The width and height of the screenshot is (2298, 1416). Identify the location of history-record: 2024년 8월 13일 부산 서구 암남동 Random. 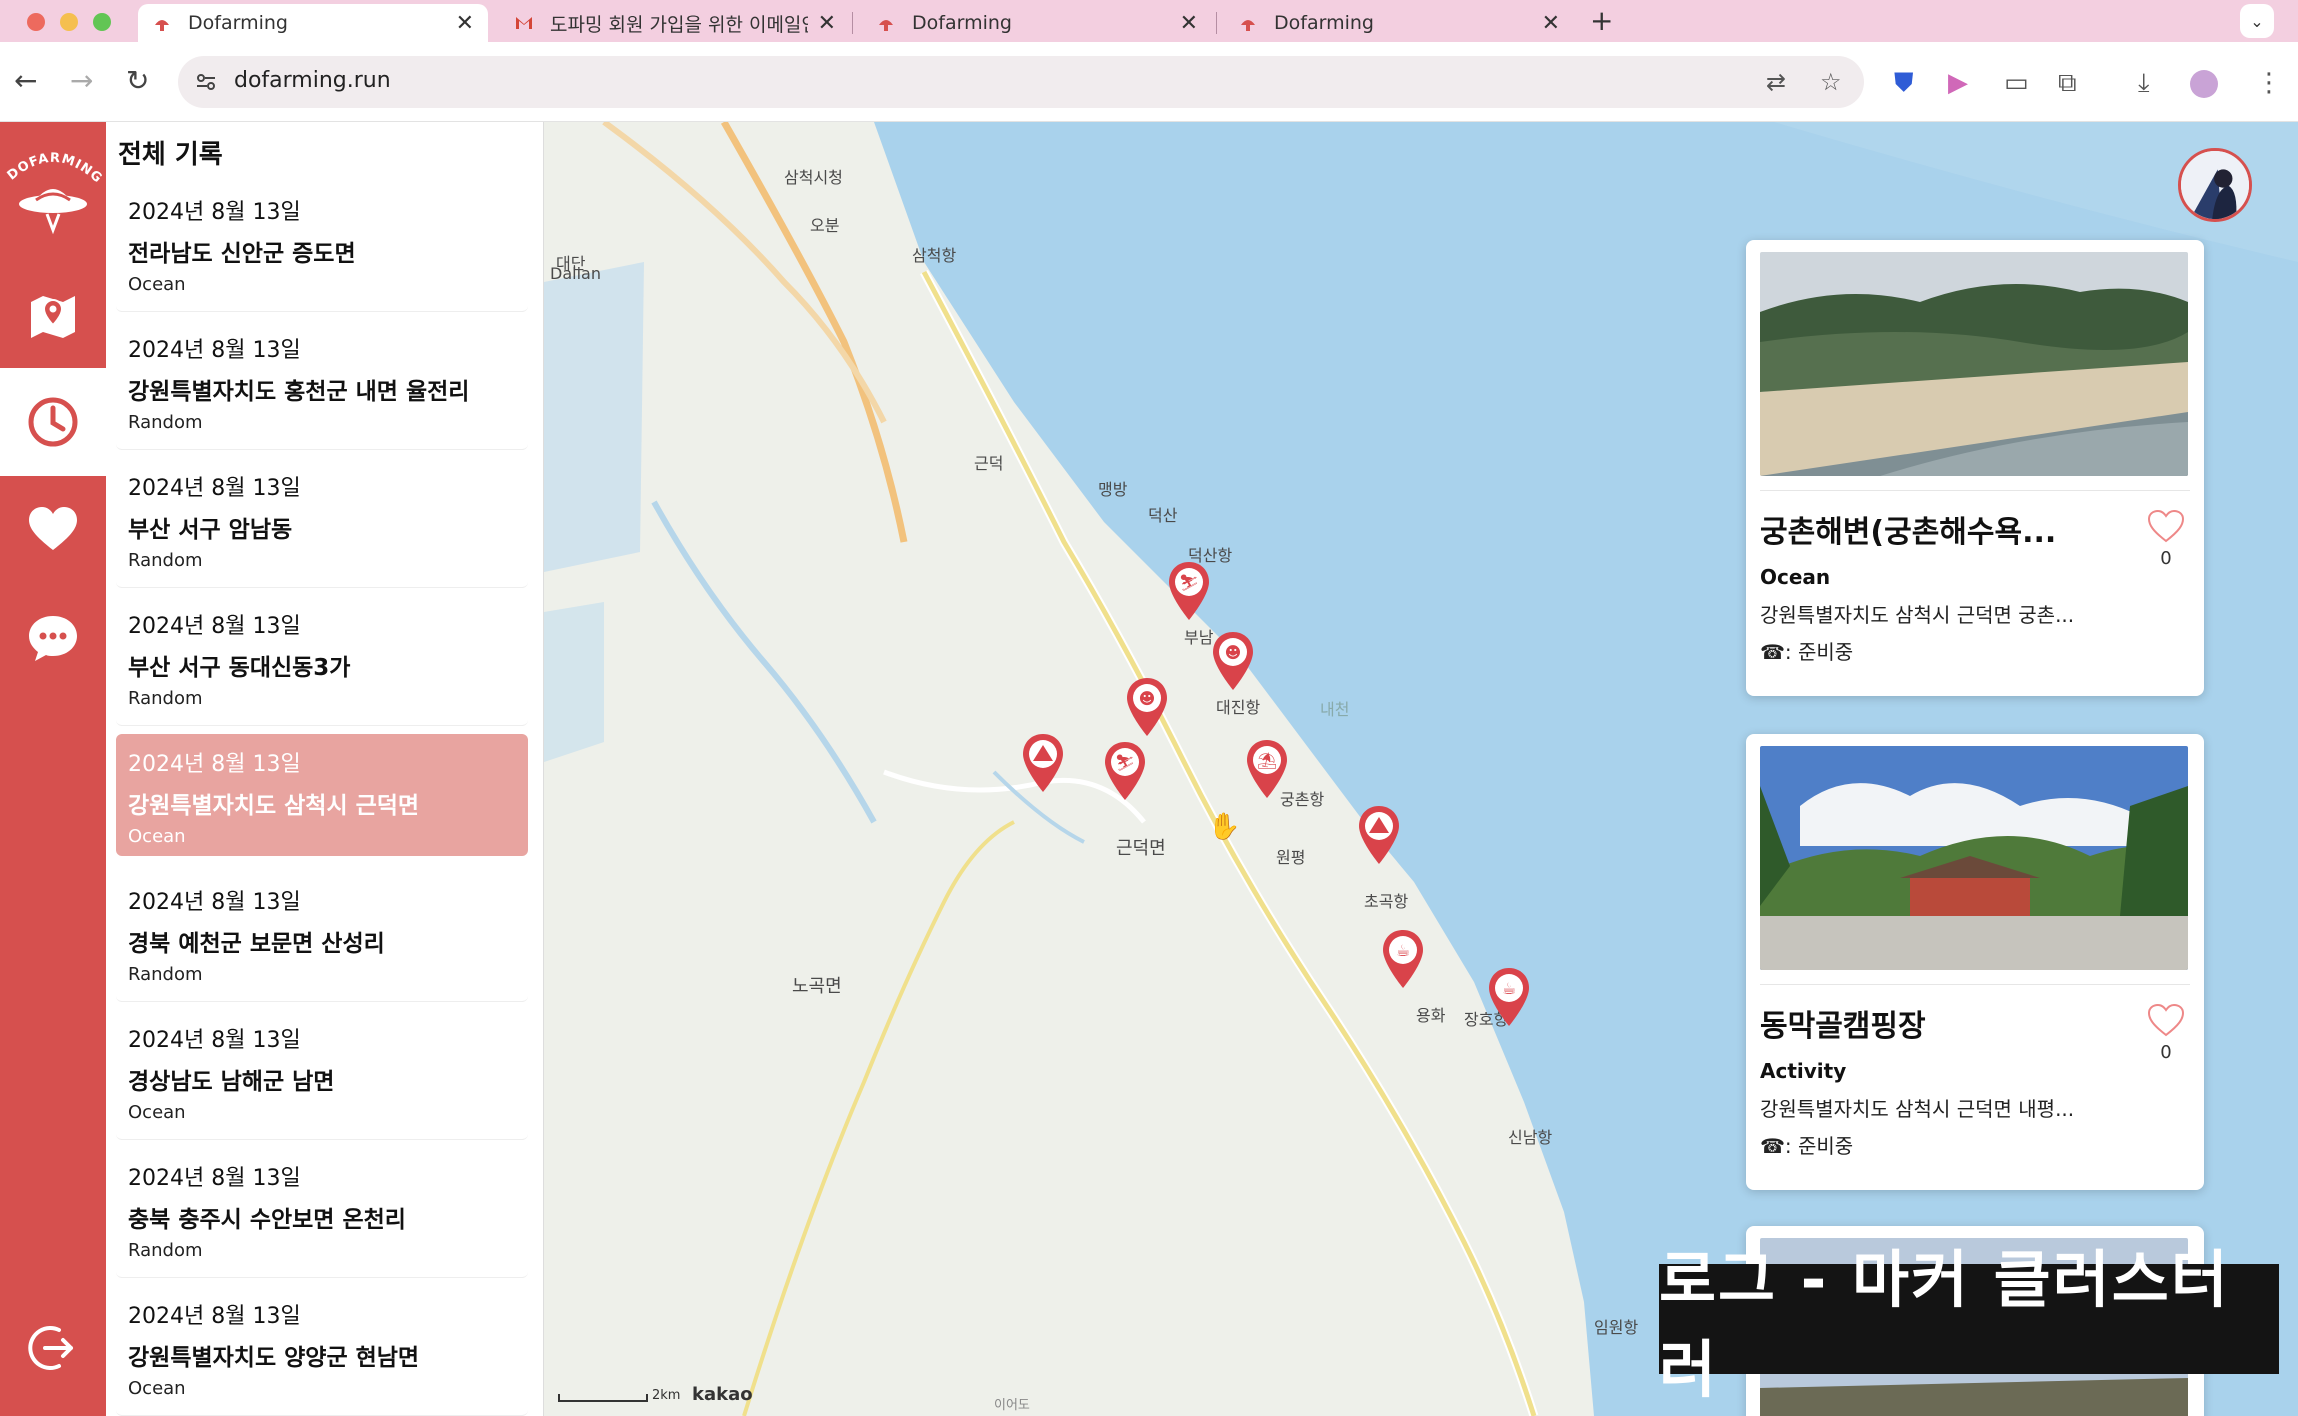
(322, 523).